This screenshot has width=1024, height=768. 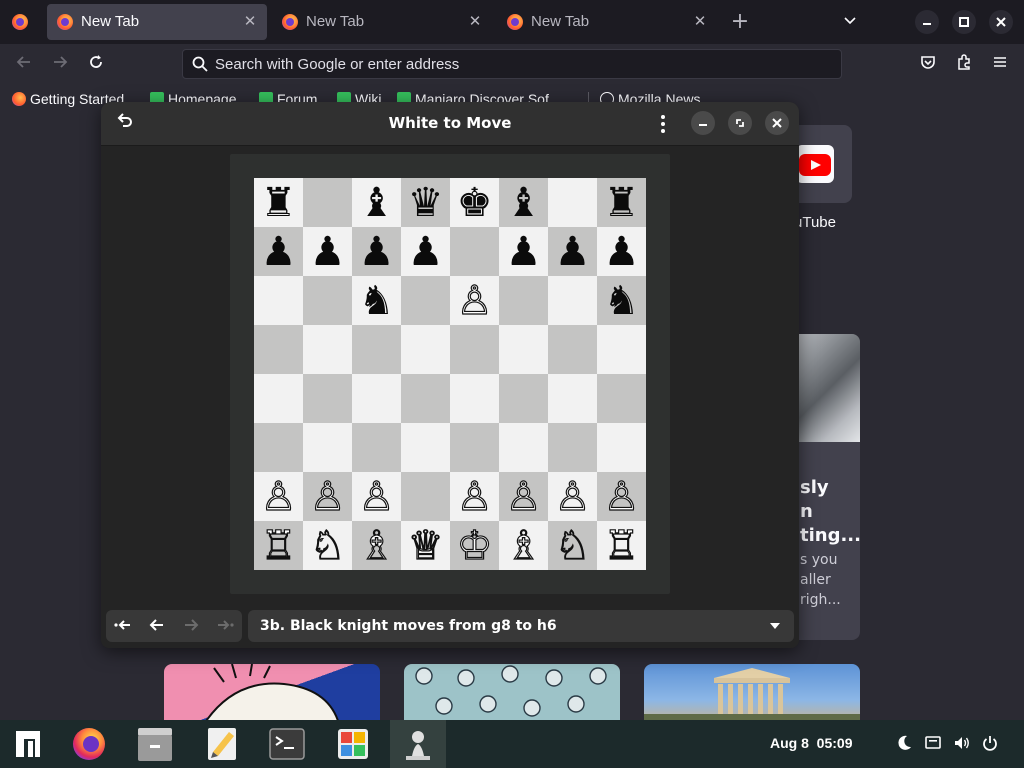 What do you see at coordinates (521, 626) in the screenshot?
I see `move-history-dropdown: 3b. Black knight moves from g8 to h6` at bounding box center [521, 626].